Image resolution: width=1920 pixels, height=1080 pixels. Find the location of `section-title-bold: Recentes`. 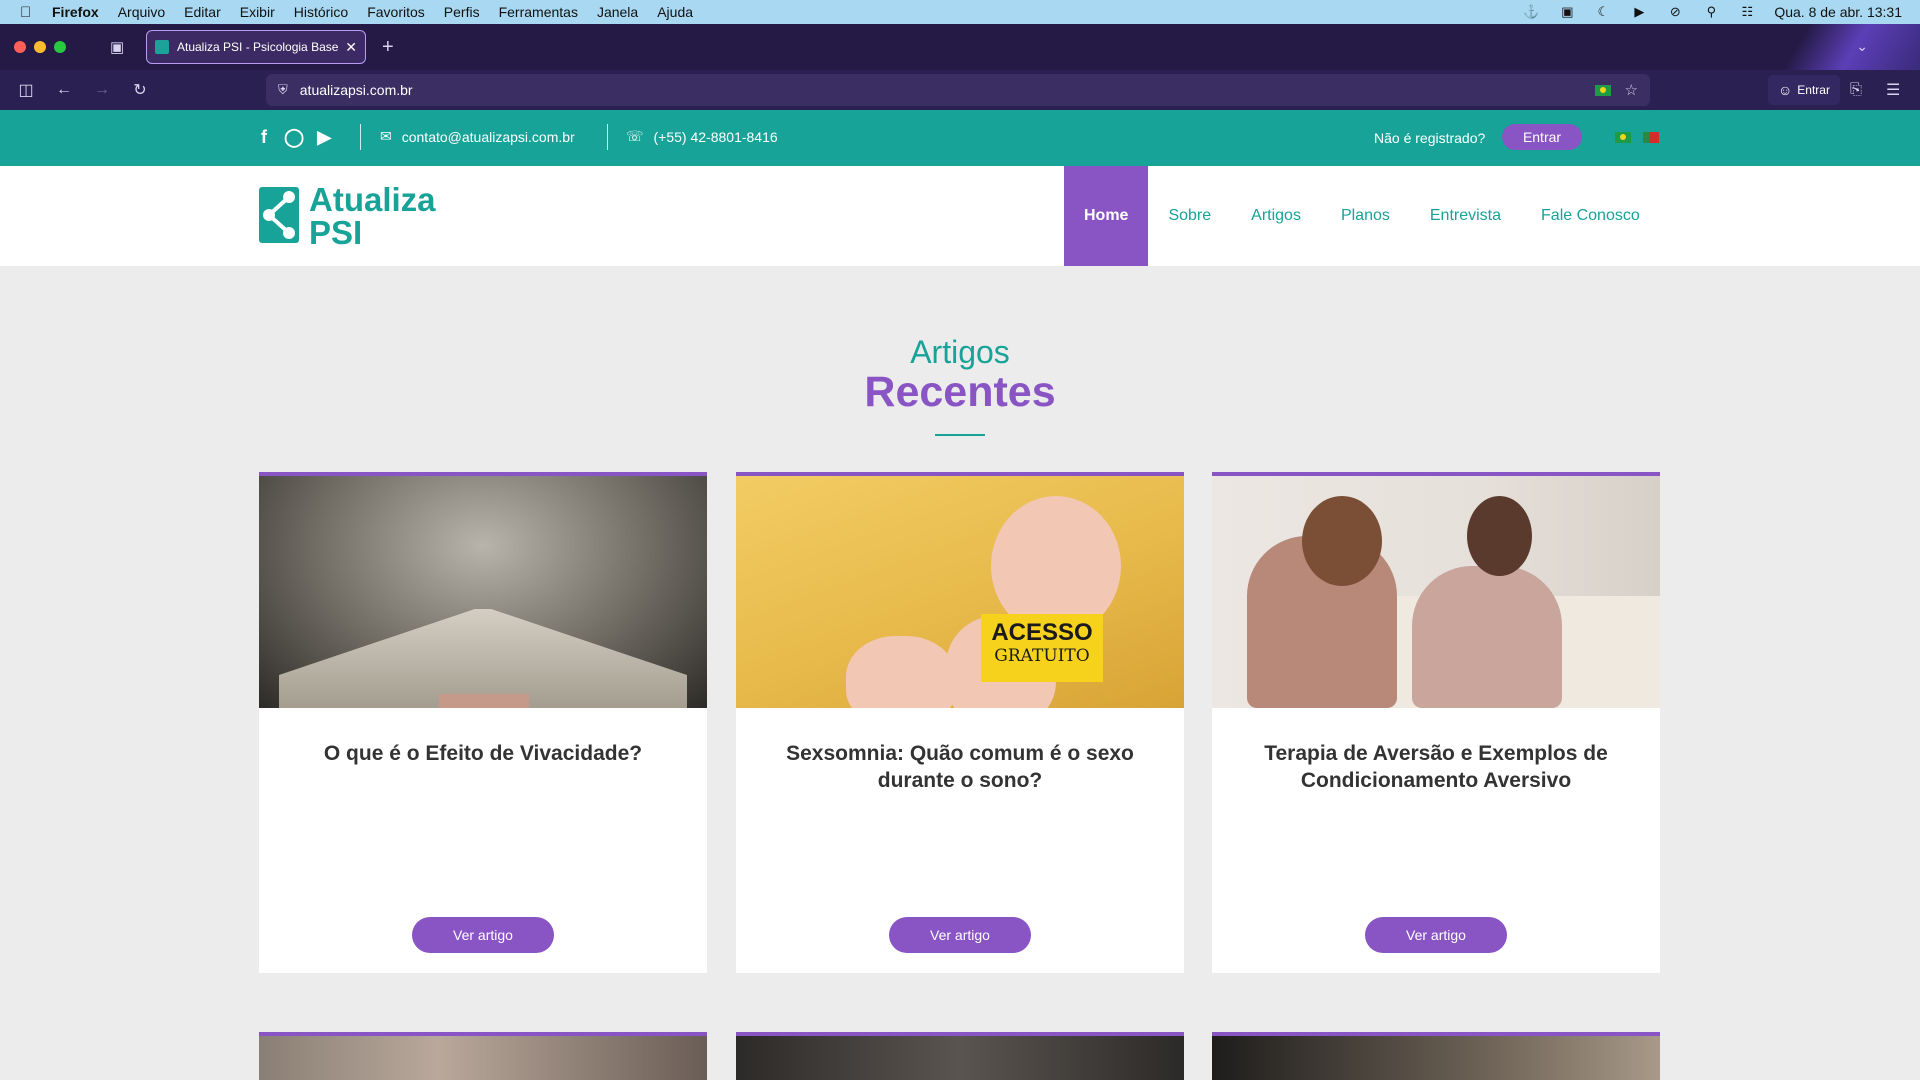

section-title-bold: Recentes is located at coordinates (960, 392).